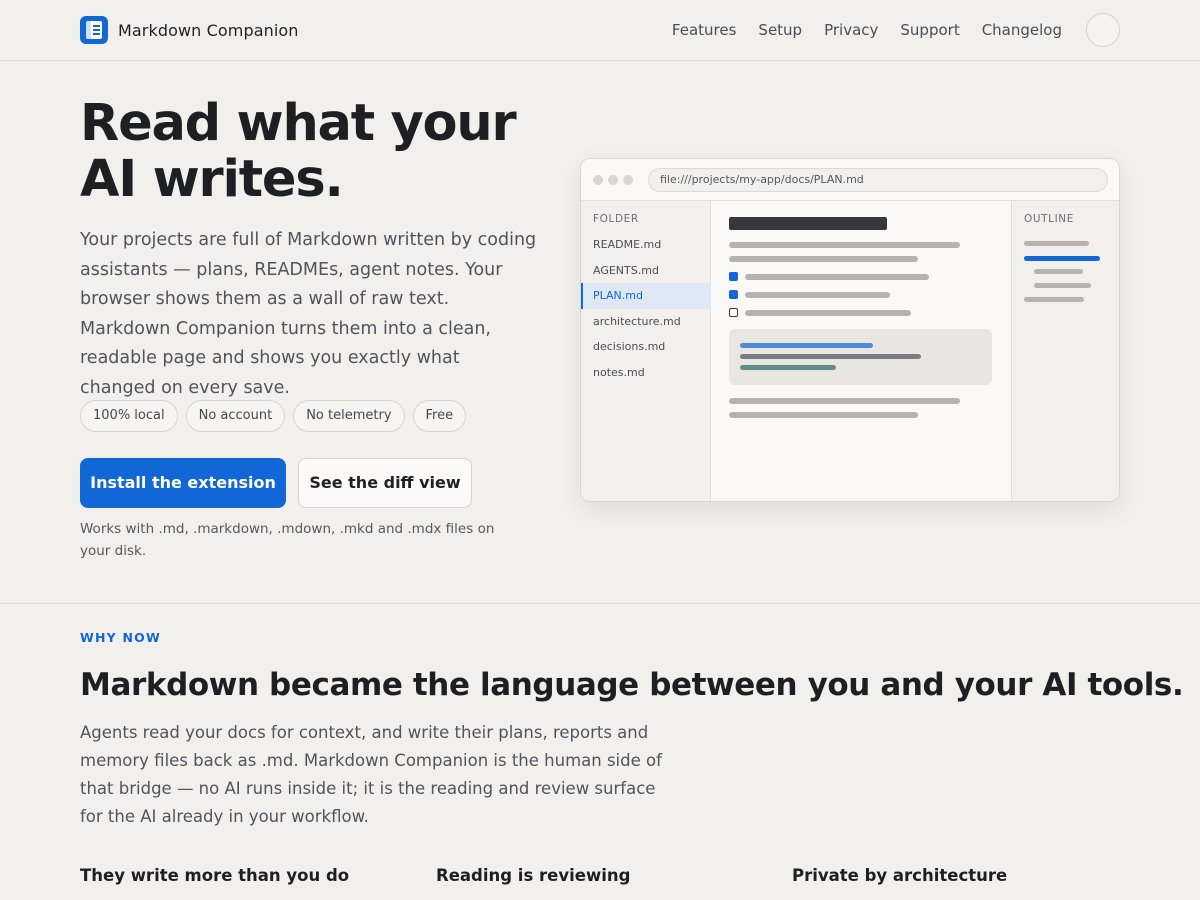 Image resolution: width=1200 pixels, height=900 pixels. I want to click on theme-toggle-button, so click(1103, 30).